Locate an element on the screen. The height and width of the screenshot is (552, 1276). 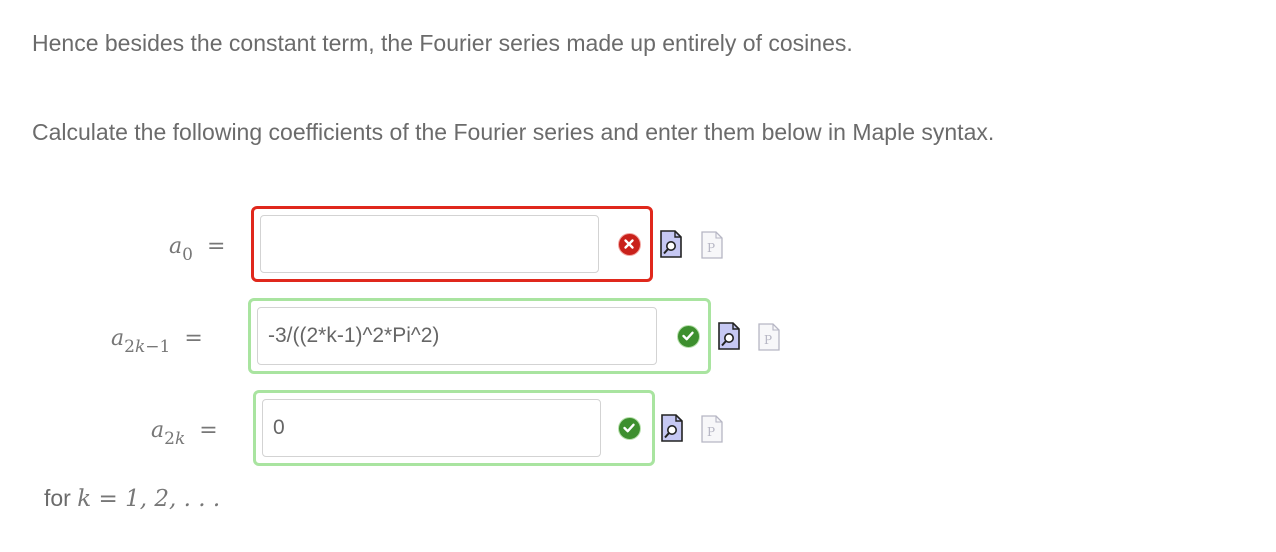
answer-input-a0 is located at coordinates (429, 244).